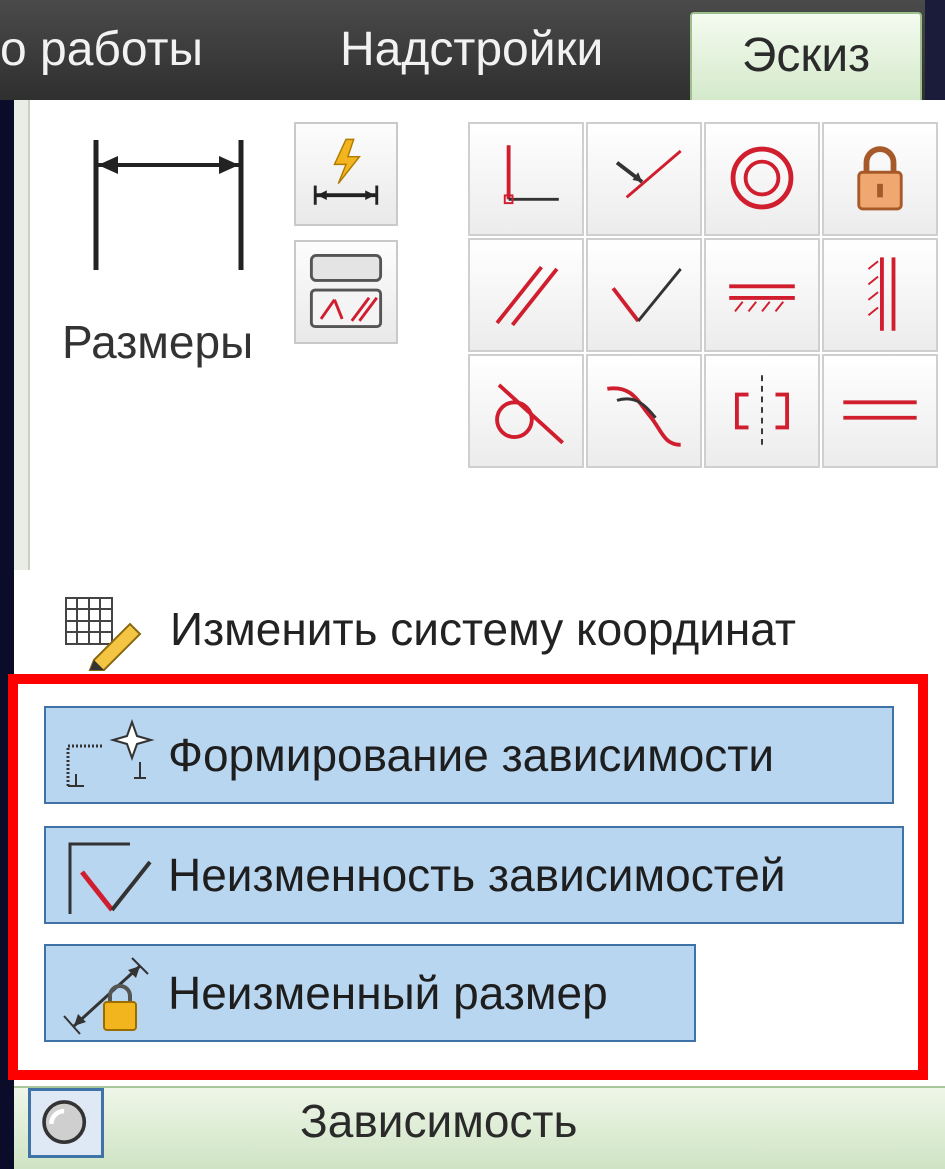 This screenshot has width=945, height=1169. Describe the element at coordinates (644, 416) in the screenshot. I see `smooth-icon` at that location.